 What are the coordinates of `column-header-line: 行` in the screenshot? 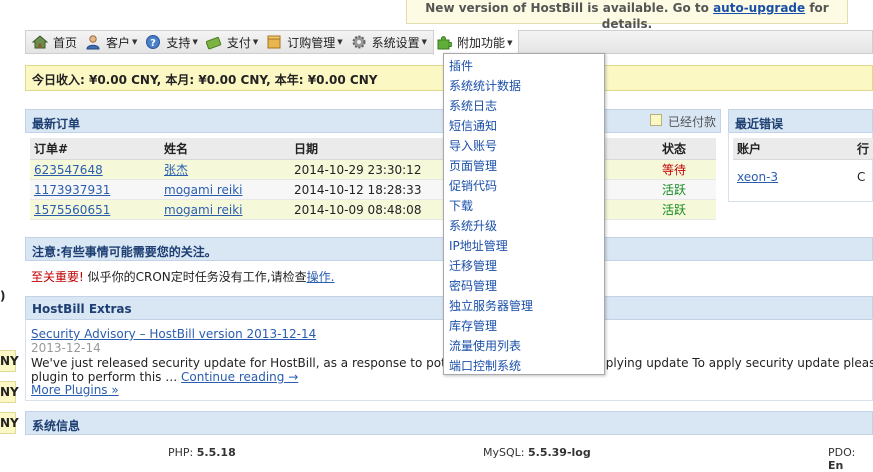 It's located at (862, 149).